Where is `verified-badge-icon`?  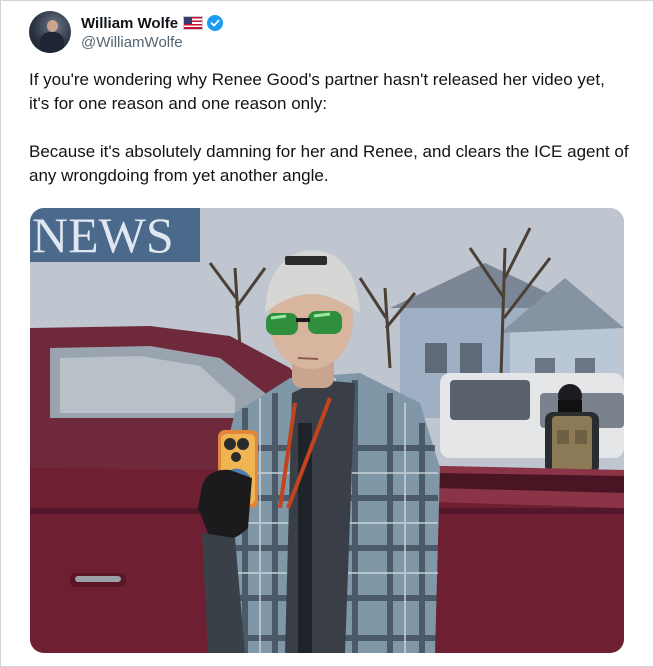
verified-badge-icon is located at coordinates (215, 23).